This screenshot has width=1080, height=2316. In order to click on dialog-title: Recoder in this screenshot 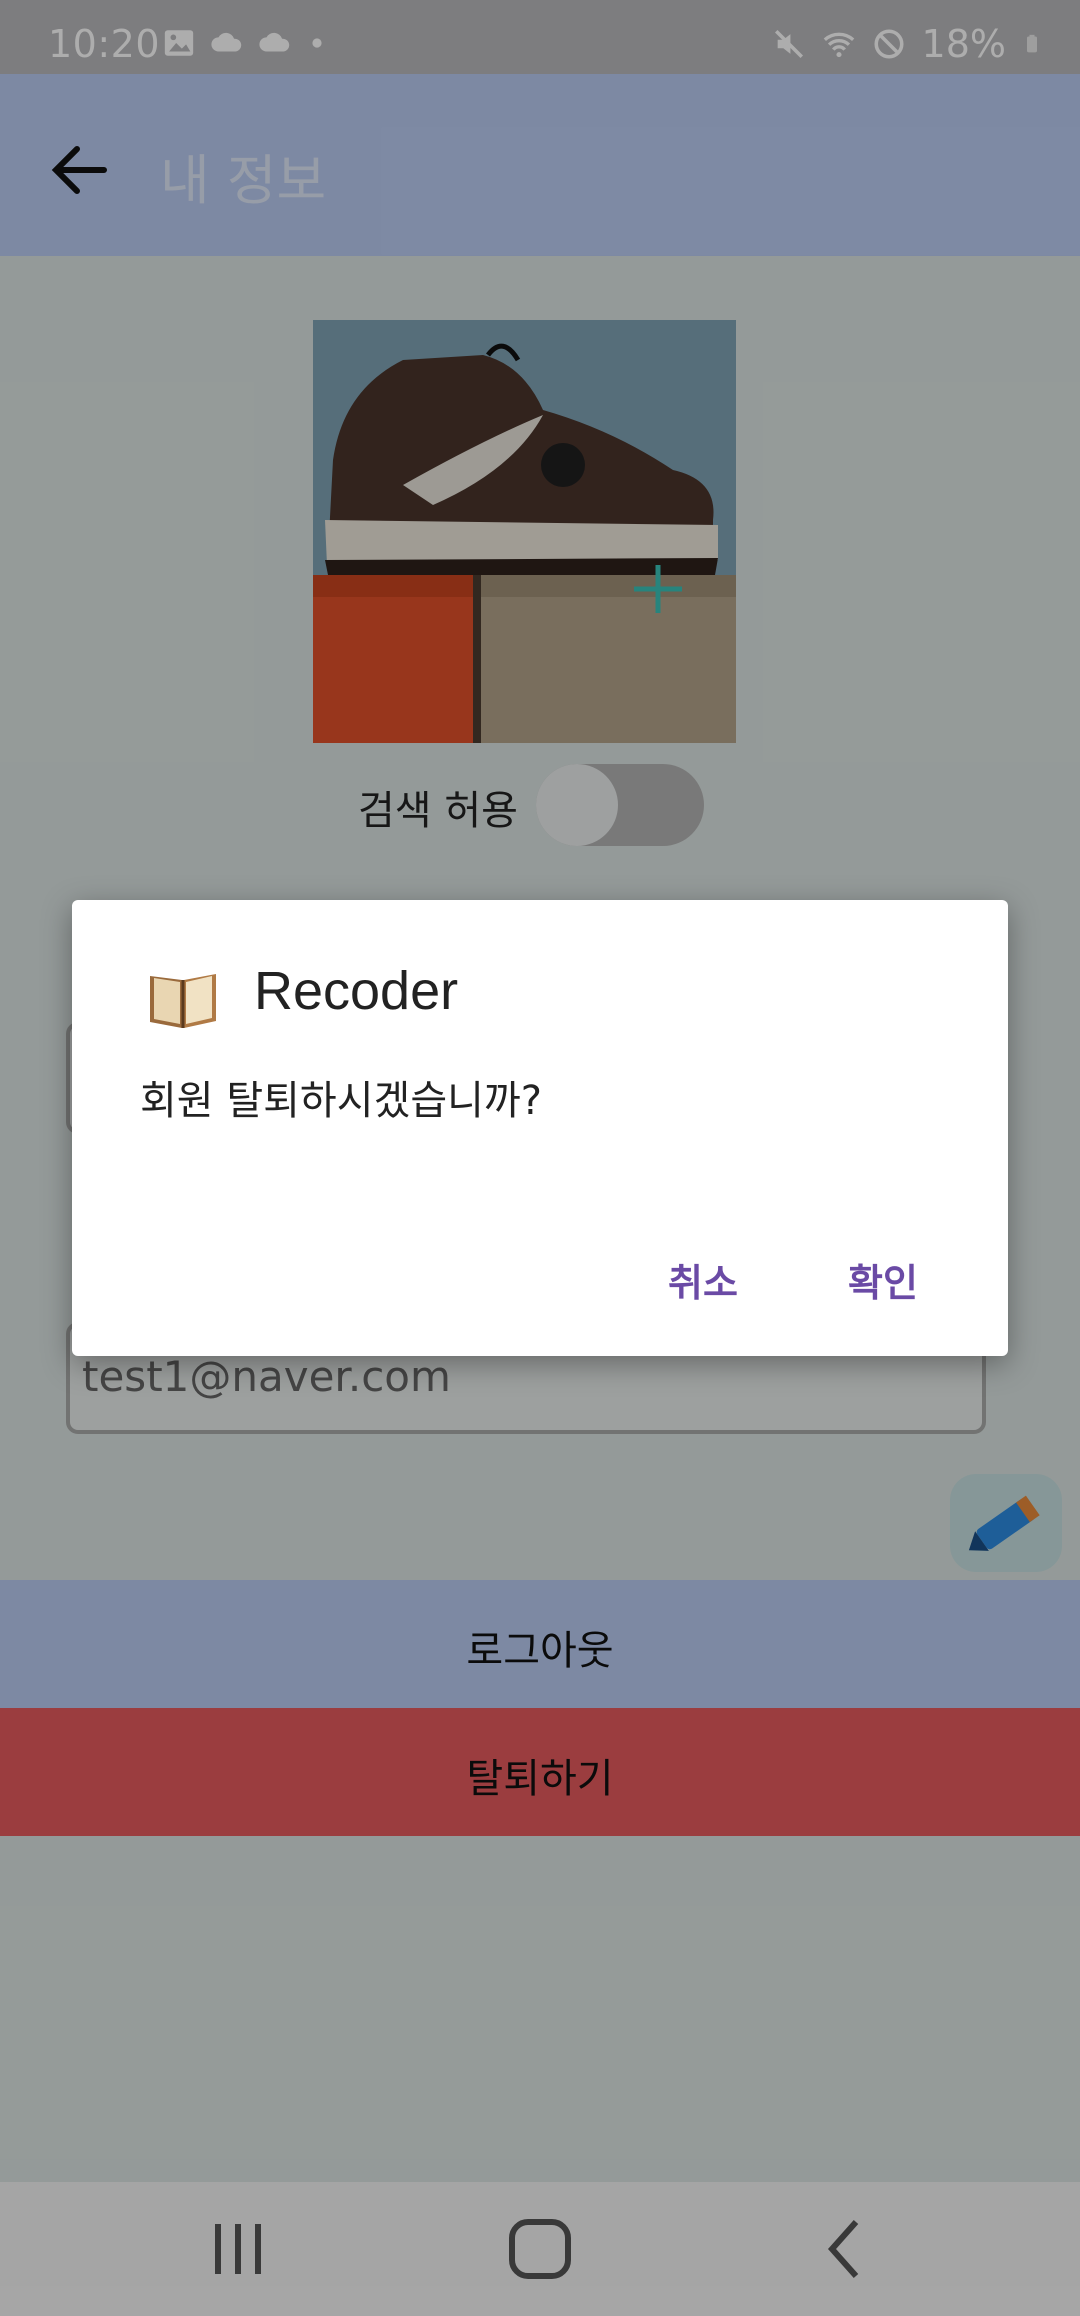, I will do `click(356, 991)`.